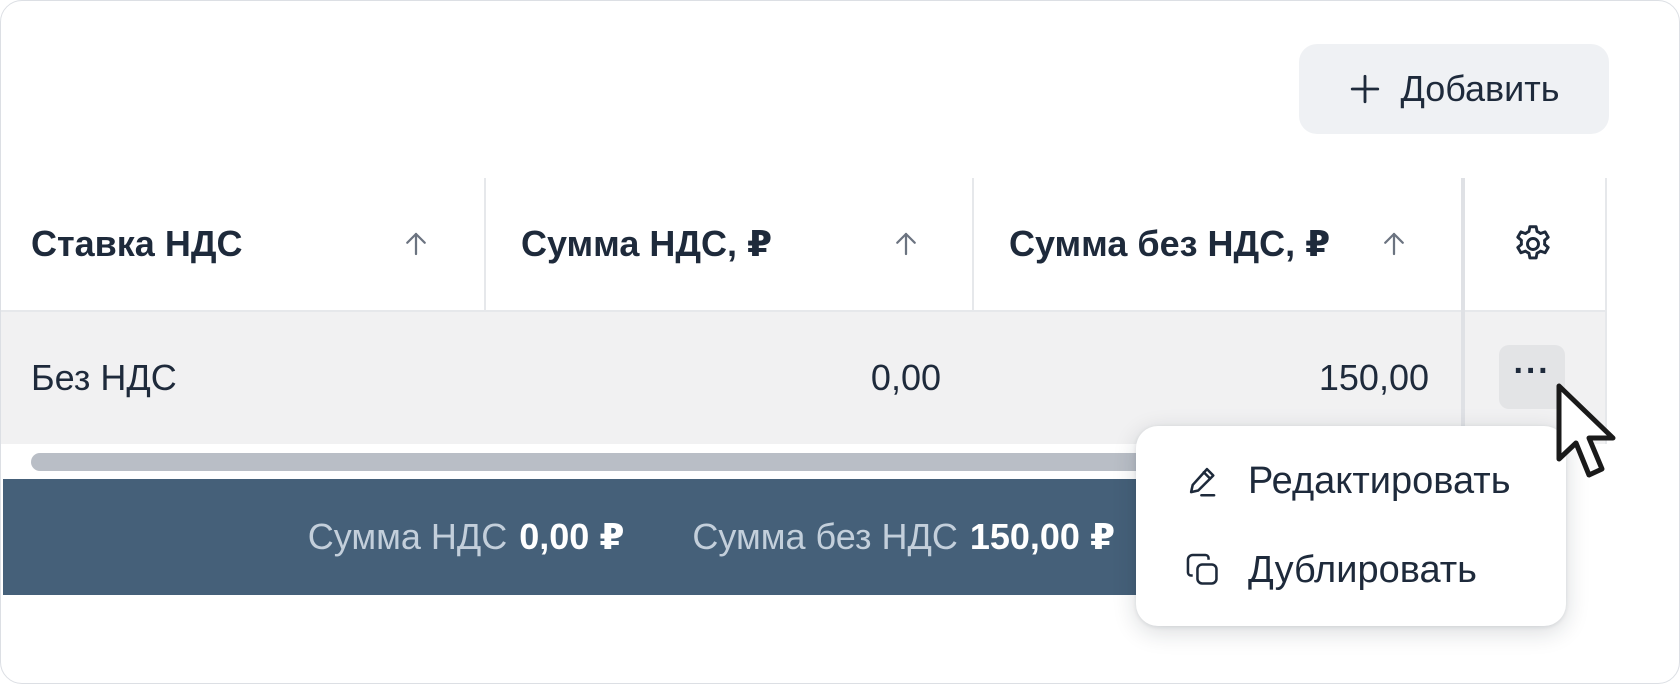  I want to click on row-actions-button: ···, so click(1532, 377).